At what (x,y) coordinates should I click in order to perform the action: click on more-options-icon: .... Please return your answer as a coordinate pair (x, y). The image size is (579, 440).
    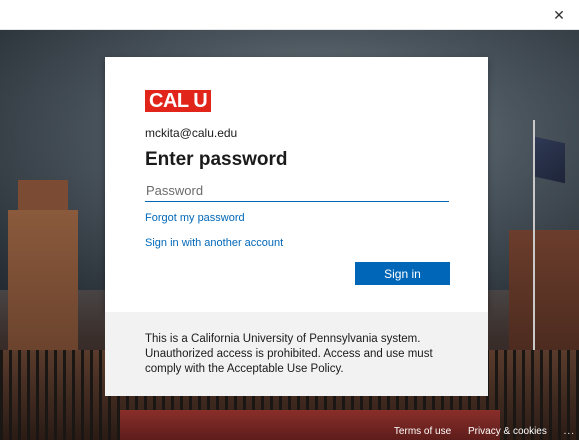
    Looking at the image, I should click on (569, 431).